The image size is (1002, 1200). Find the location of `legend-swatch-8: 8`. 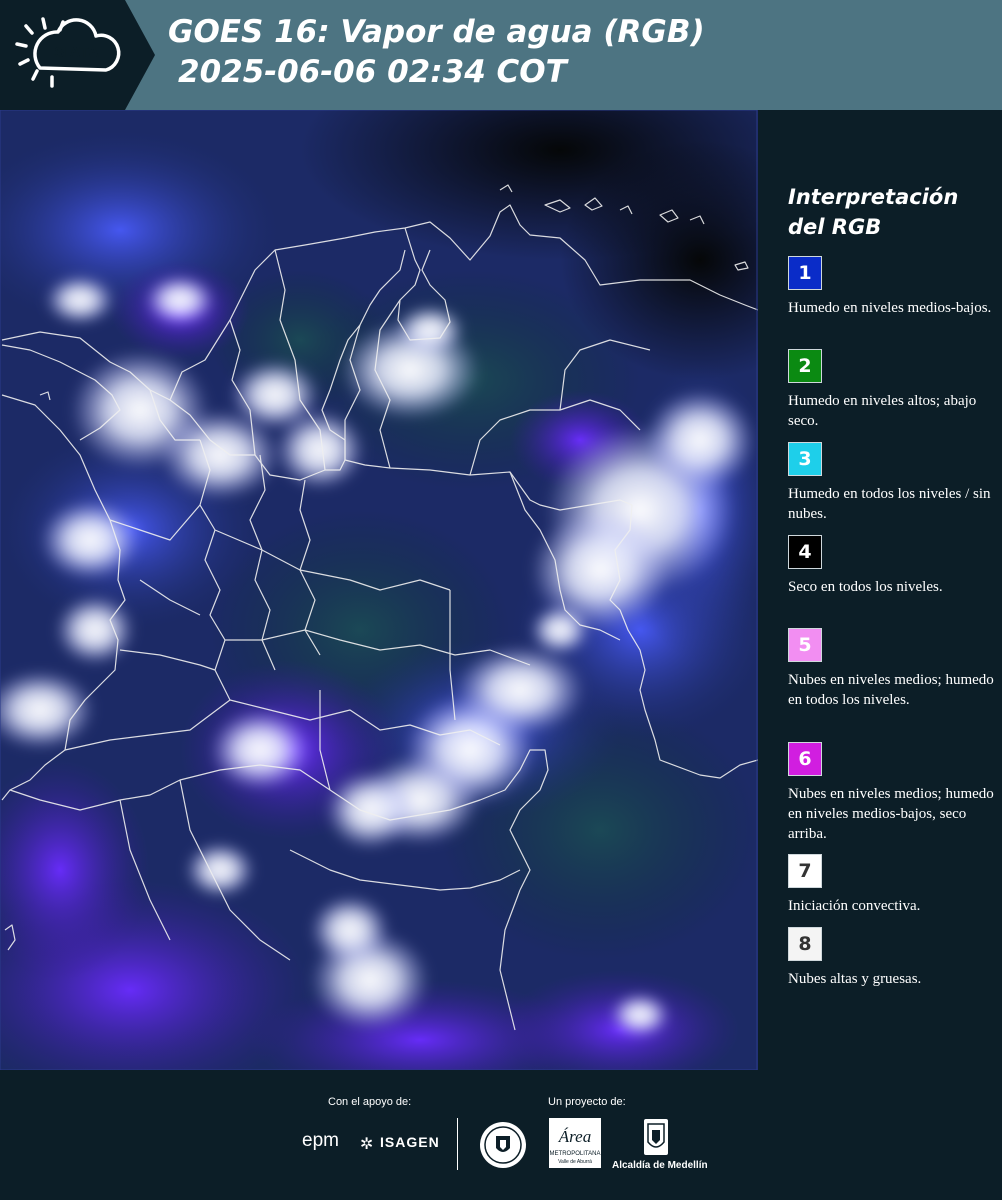

legend-swatch-8: 8 is located at coordinates (805, 944).